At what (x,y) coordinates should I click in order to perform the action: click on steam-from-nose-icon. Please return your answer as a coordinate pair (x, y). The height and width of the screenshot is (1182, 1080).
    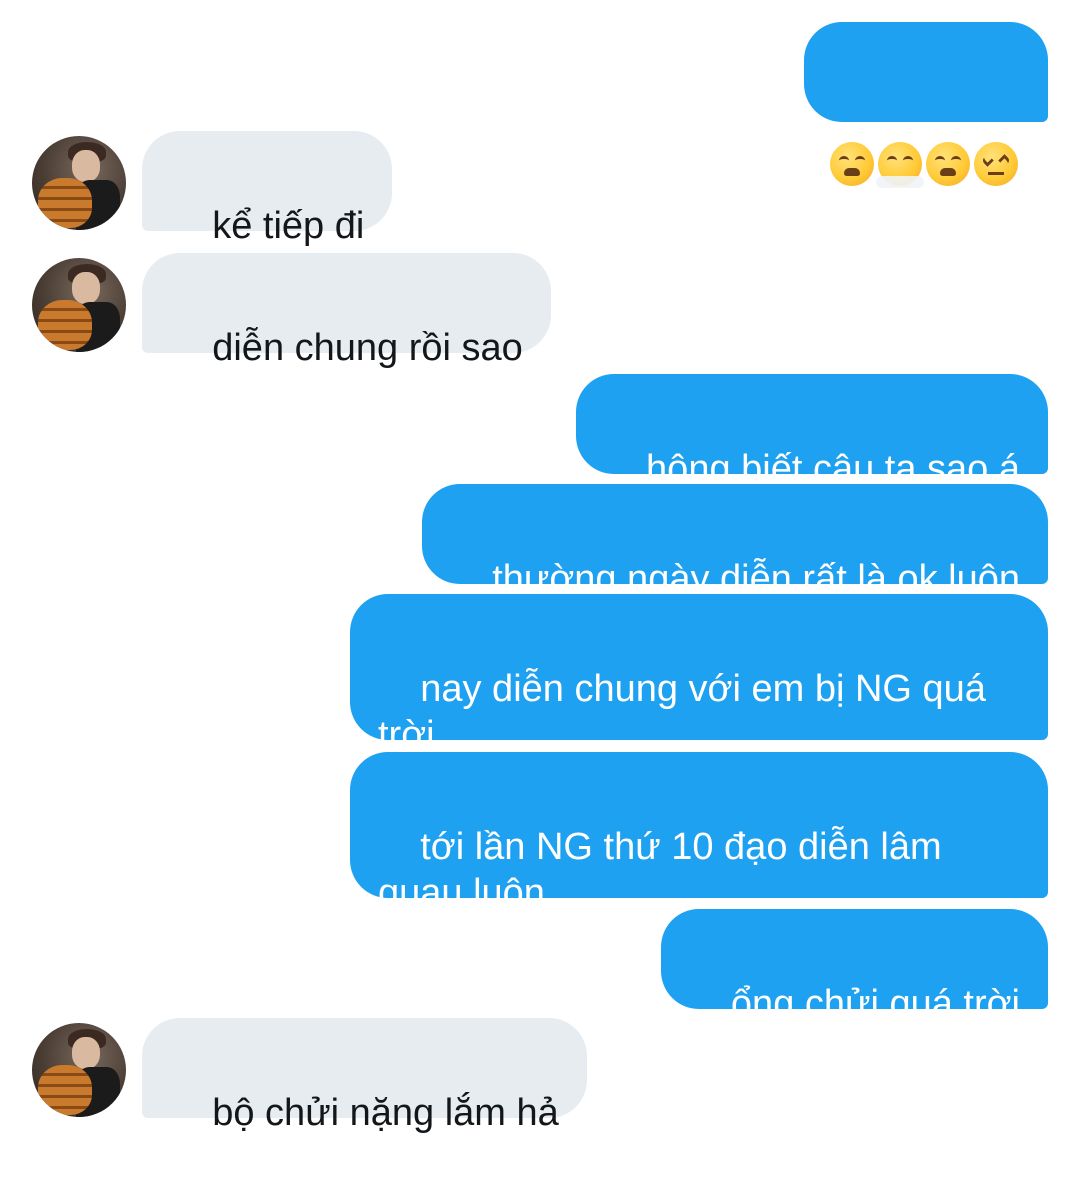
    Looking at the image, I should click on (900, 165).